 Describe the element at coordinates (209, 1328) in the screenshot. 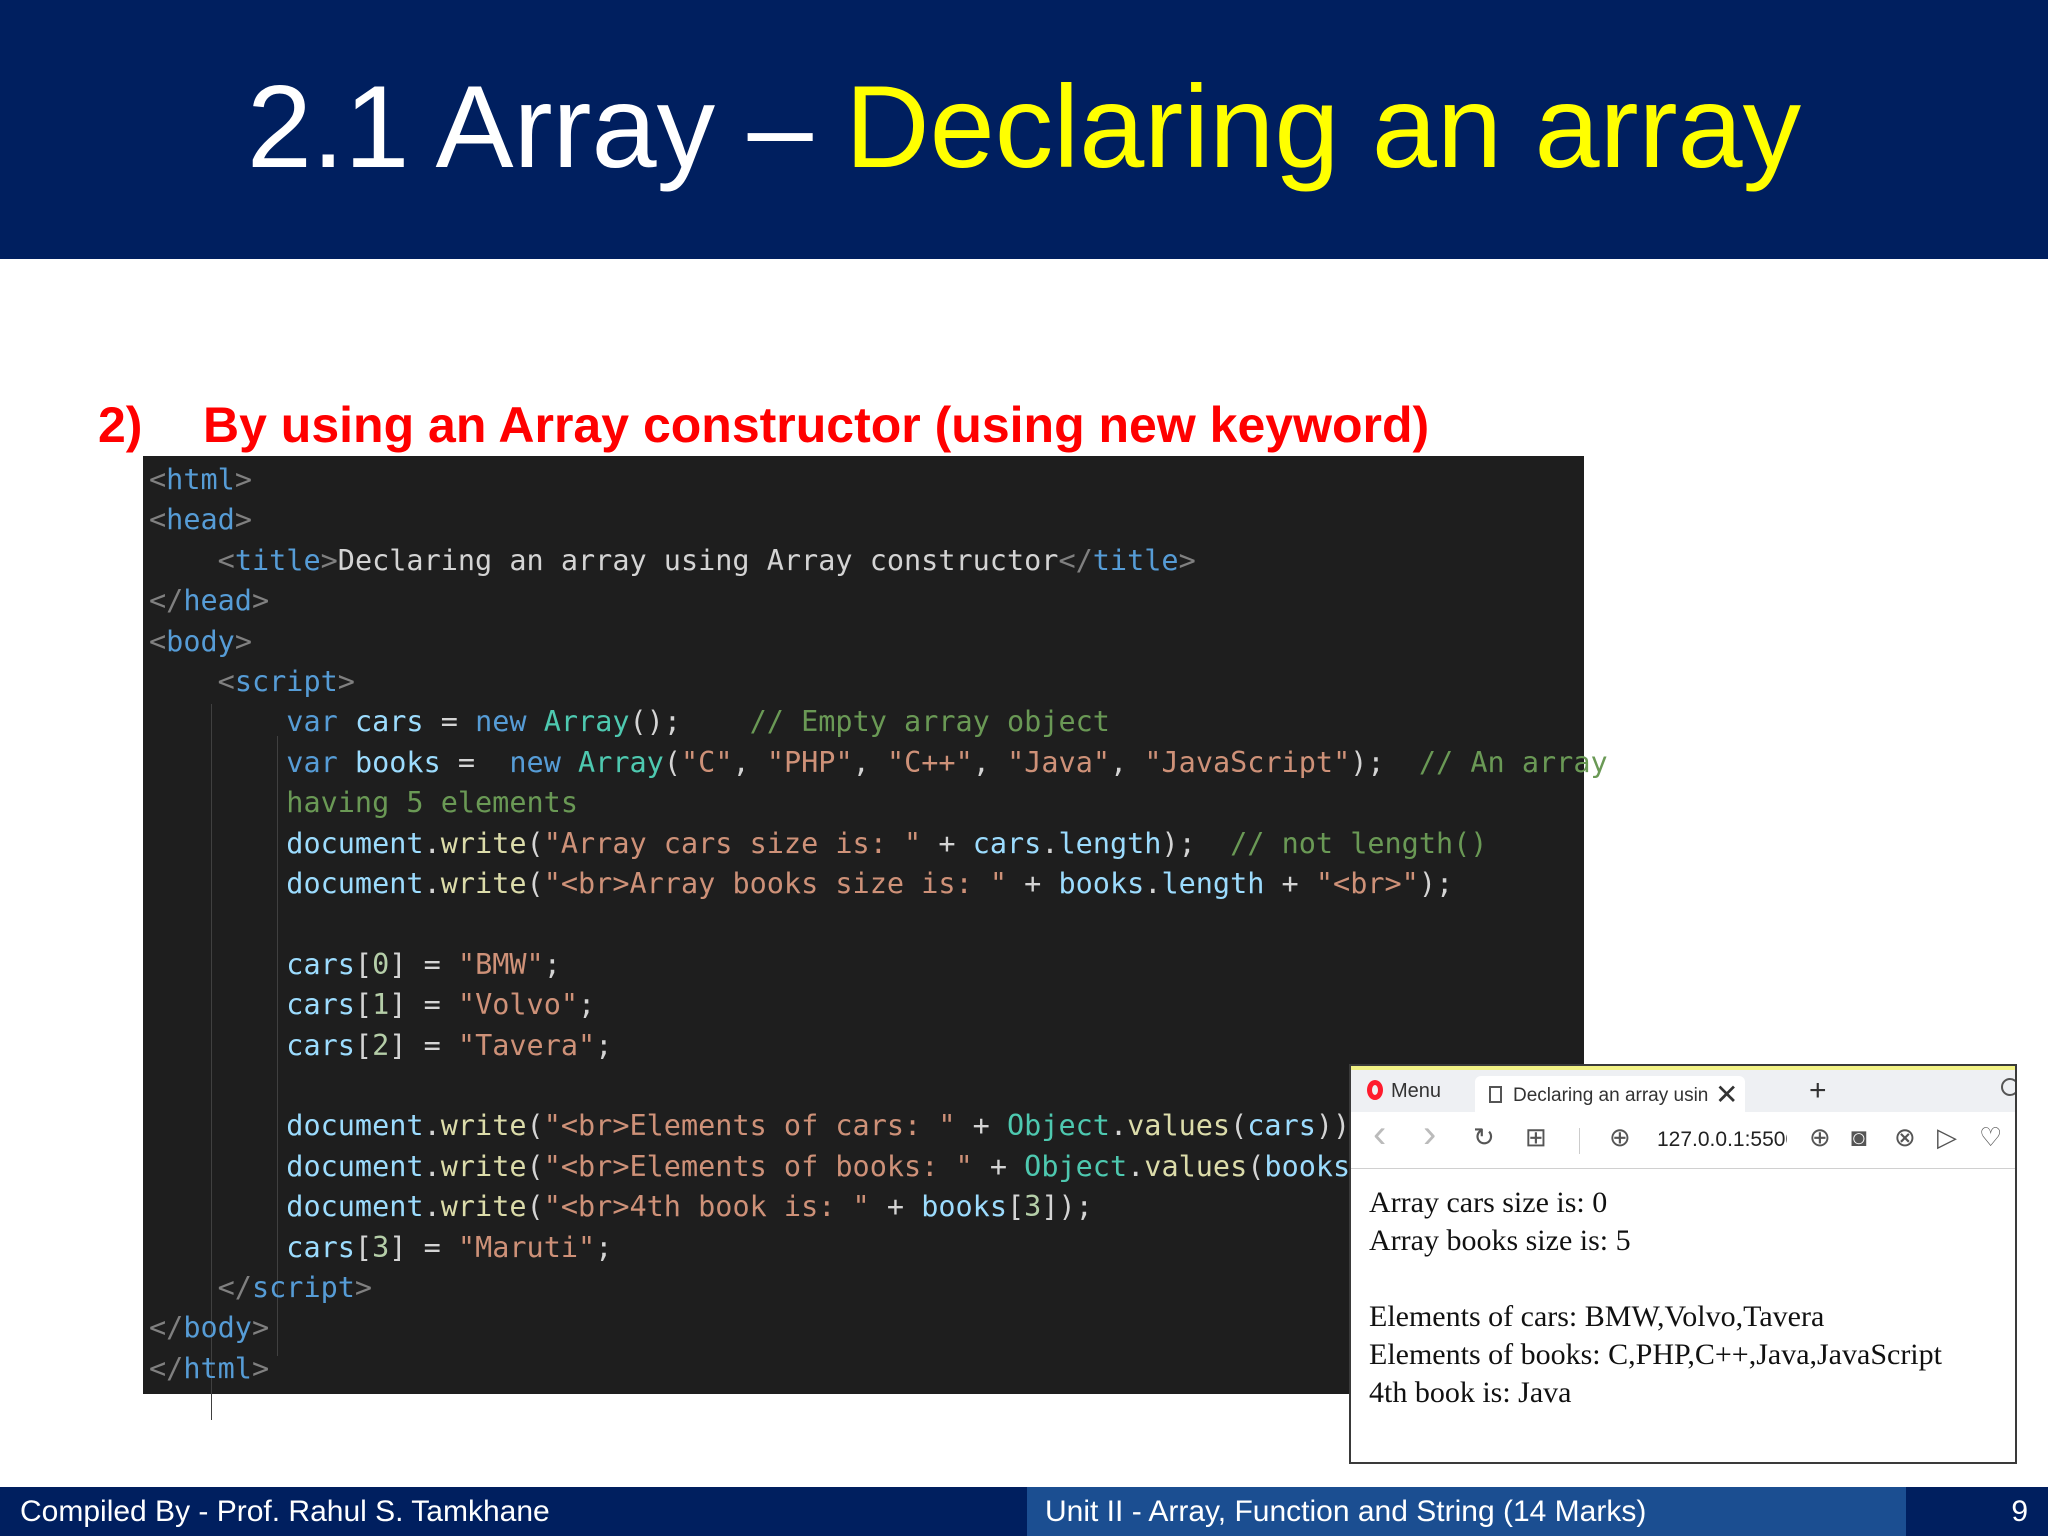

I see `code-line: </body>` at that location.